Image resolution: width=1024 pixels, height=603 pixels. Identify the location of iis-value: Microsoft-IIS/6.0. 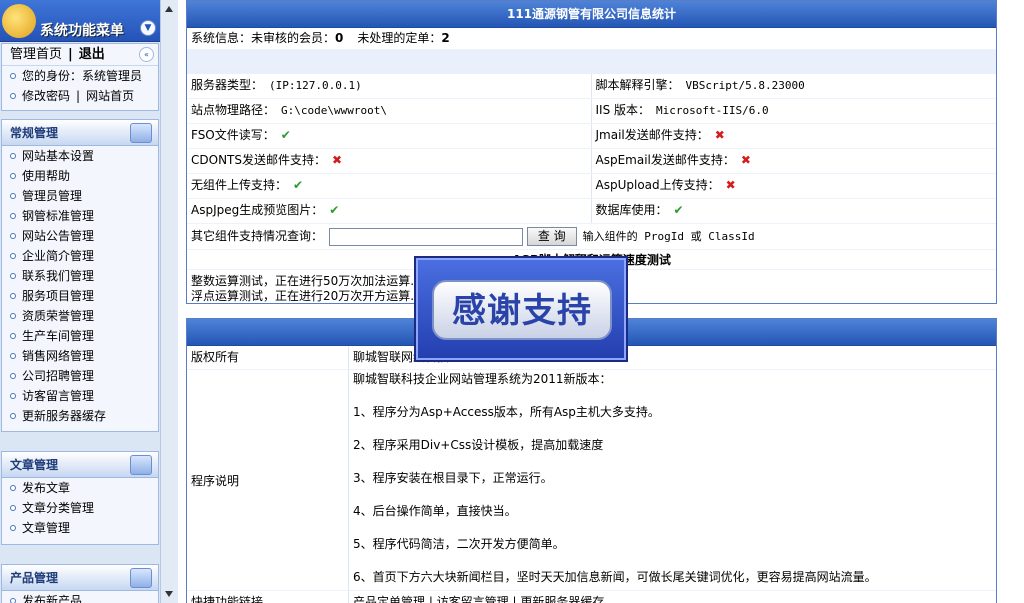
(712, 110).